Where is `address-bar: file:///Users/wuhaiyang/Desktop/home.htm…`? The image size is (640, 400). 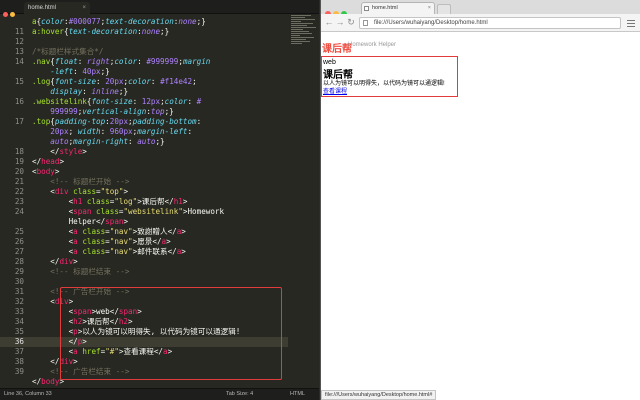 address-bar: file:///Users/wuhaiyang/Desktop/home.htm… is located at coordinates (490, 23).